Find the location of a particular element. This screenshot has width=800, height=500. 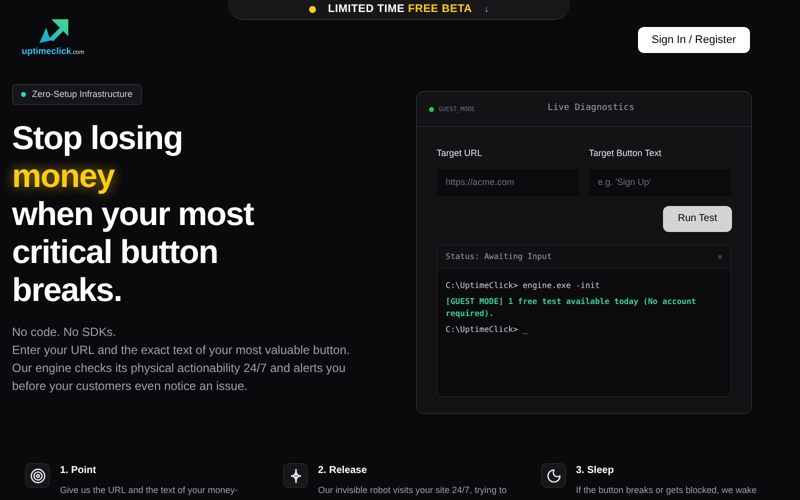

description-text: Enter your URL and the exact text of your most valuable button. Our engine checks its physical actionability 24/7 and alerts you before your customers even notice an issue. is located at coordinates (181, 368).